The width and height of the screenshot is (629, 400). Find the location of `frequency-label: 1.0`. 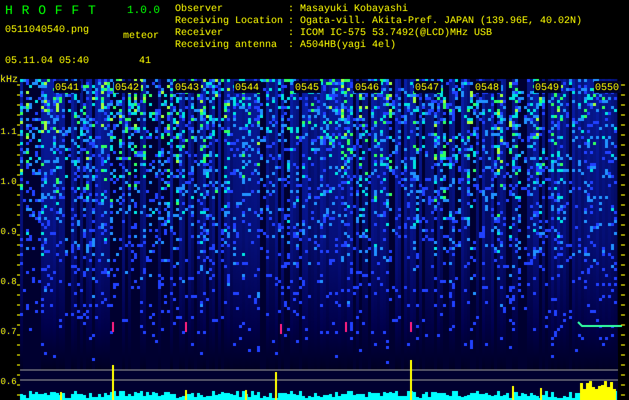

frequency-label: 1.0 is located at coordinates (8, 182).